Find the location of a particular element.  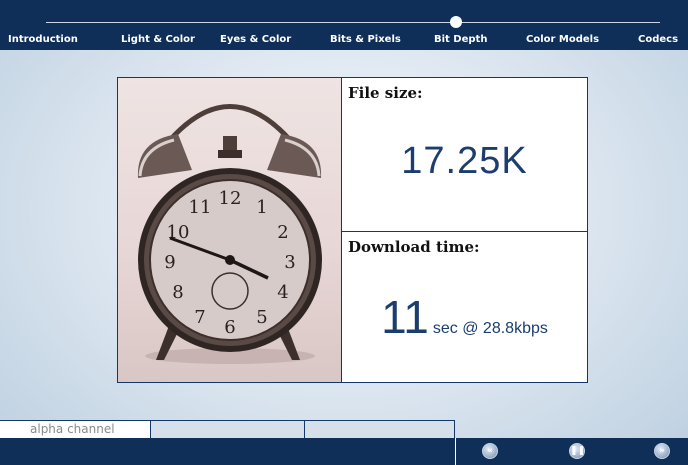

file-size-label: File size: is located at coordinates (385, 93).